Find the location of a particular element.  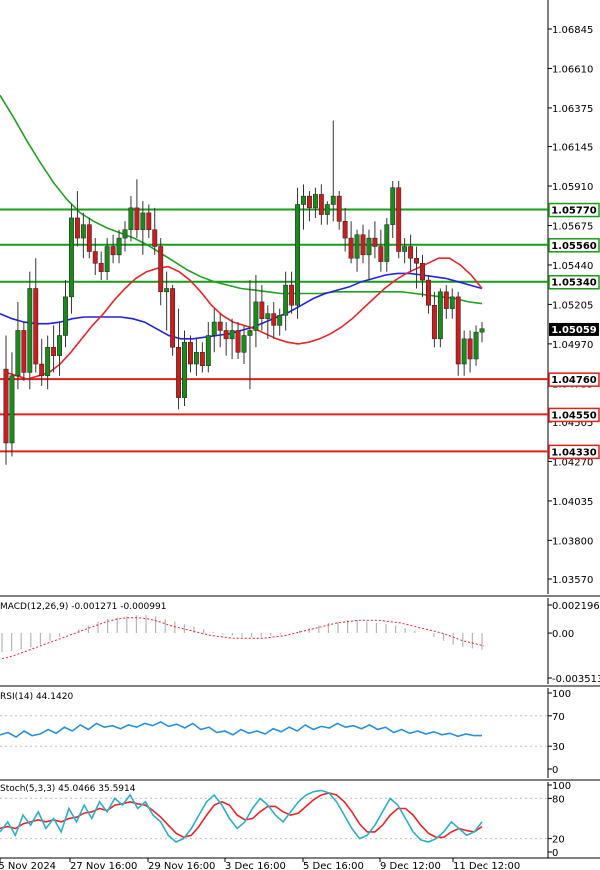

price-tick-label: 1.06610 is located at coordinates (572, 69).